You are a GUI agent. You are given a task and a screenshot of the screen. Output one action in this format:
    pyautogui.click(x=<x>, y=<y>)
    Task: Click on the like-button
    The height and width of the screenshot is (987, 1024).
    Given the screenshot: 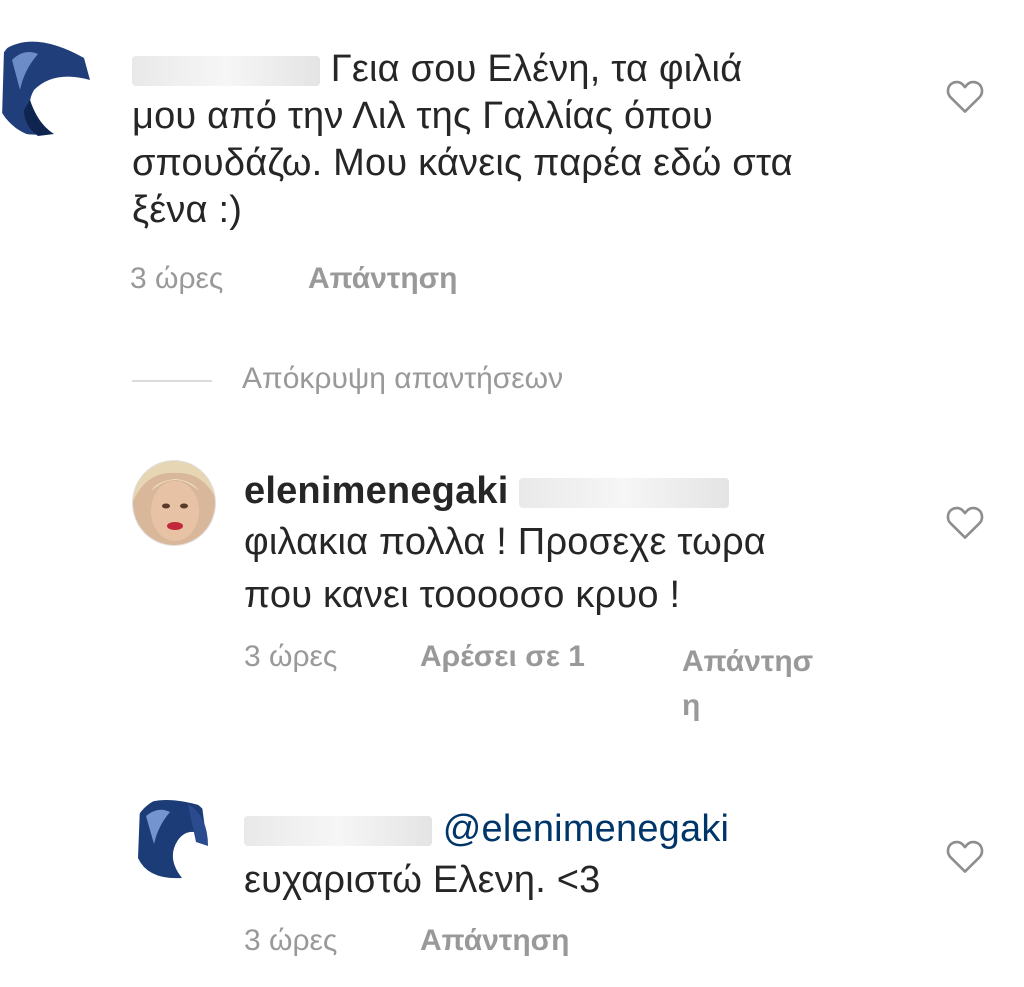 What is the action you would take?
    pyautogui.click(x=965, y=98)
    